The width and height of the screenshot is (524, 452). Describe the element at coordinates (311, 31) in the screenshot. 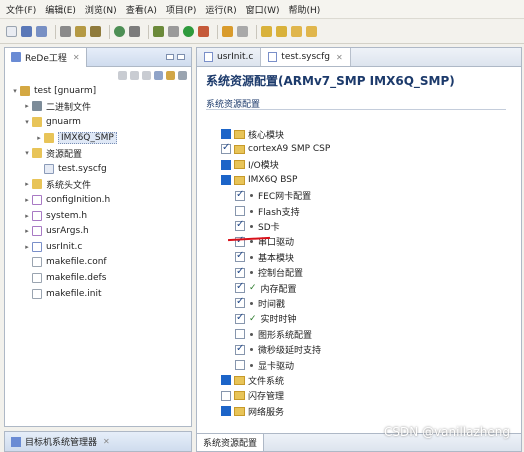

I see `forward-icon` at that location.